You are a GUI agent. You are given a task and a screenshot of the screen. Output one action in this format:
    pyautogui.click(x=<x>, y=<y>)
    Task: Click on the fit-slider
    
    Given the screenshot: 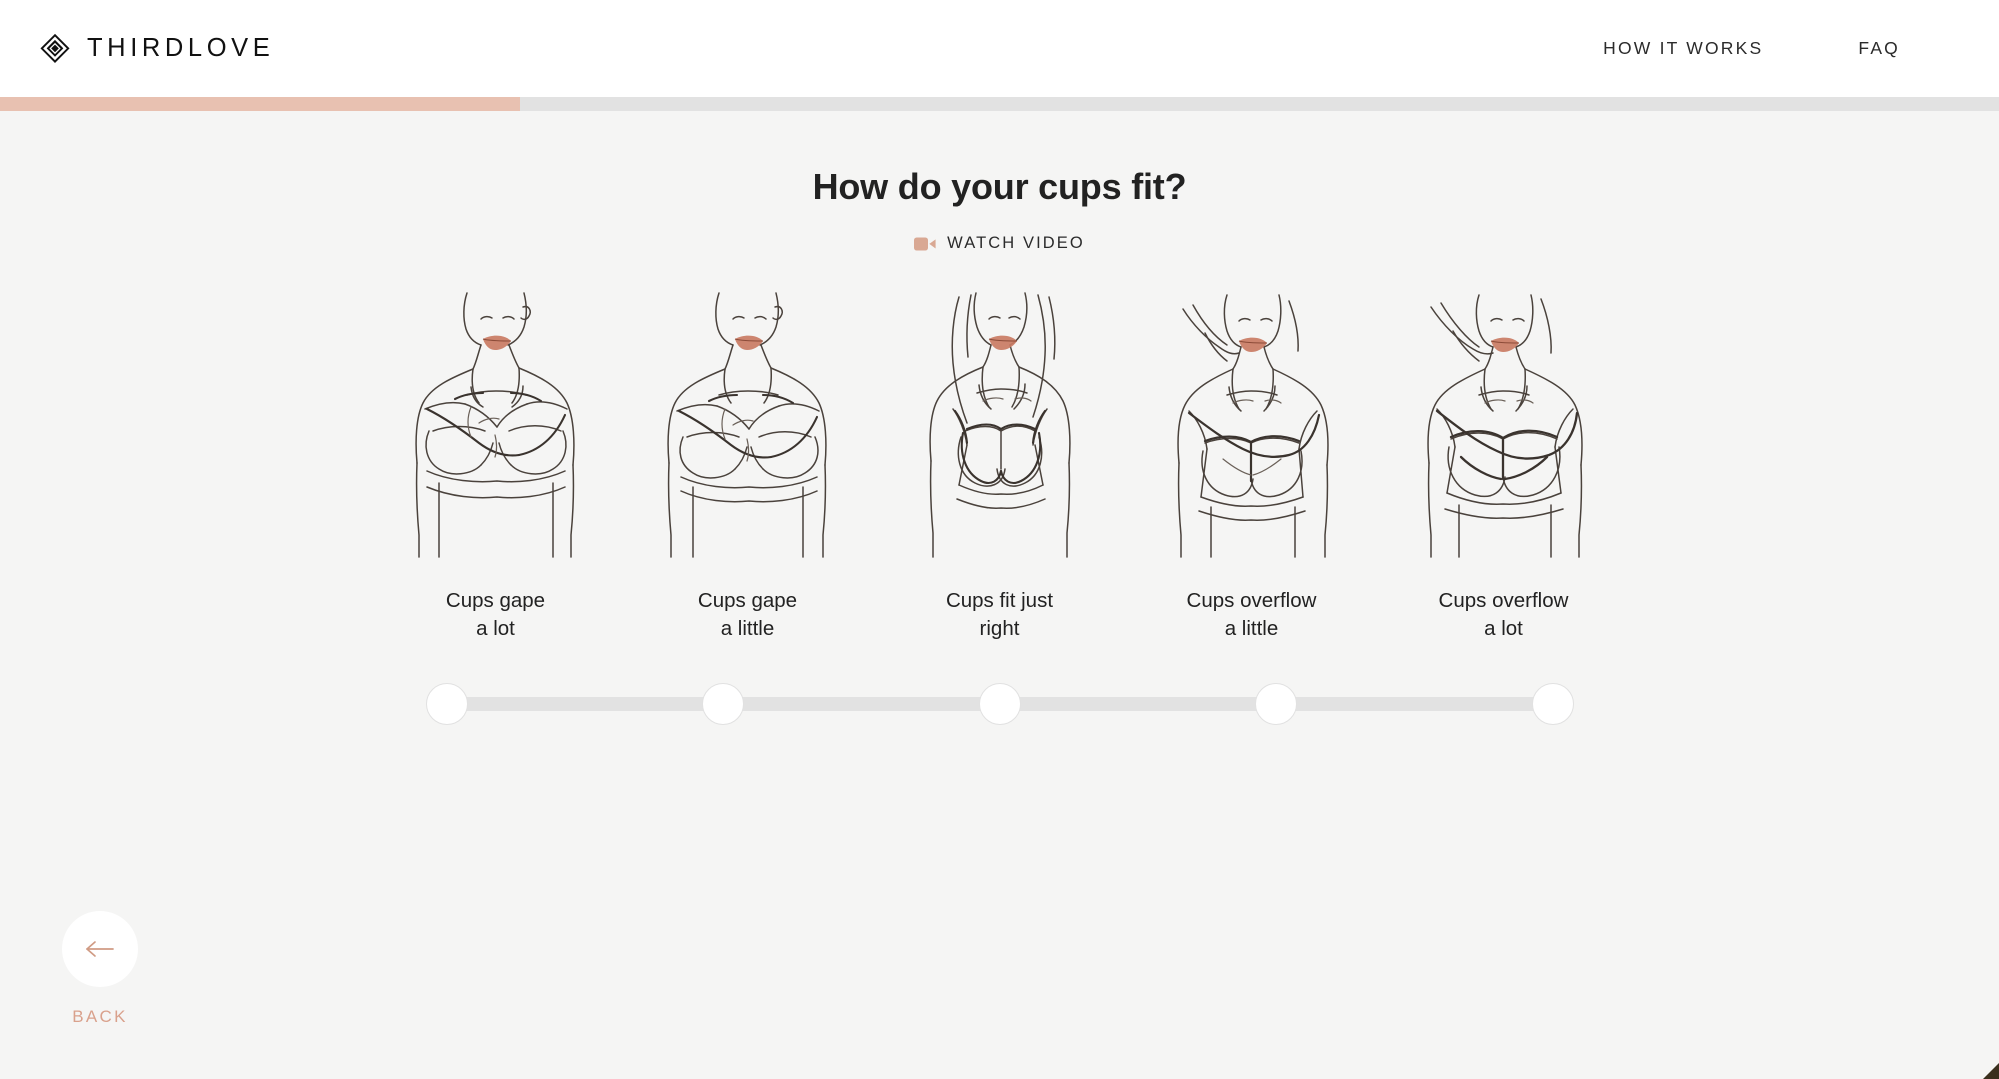 What is the action you would take?
    pyautogui.click(x=1000, y=704)
    